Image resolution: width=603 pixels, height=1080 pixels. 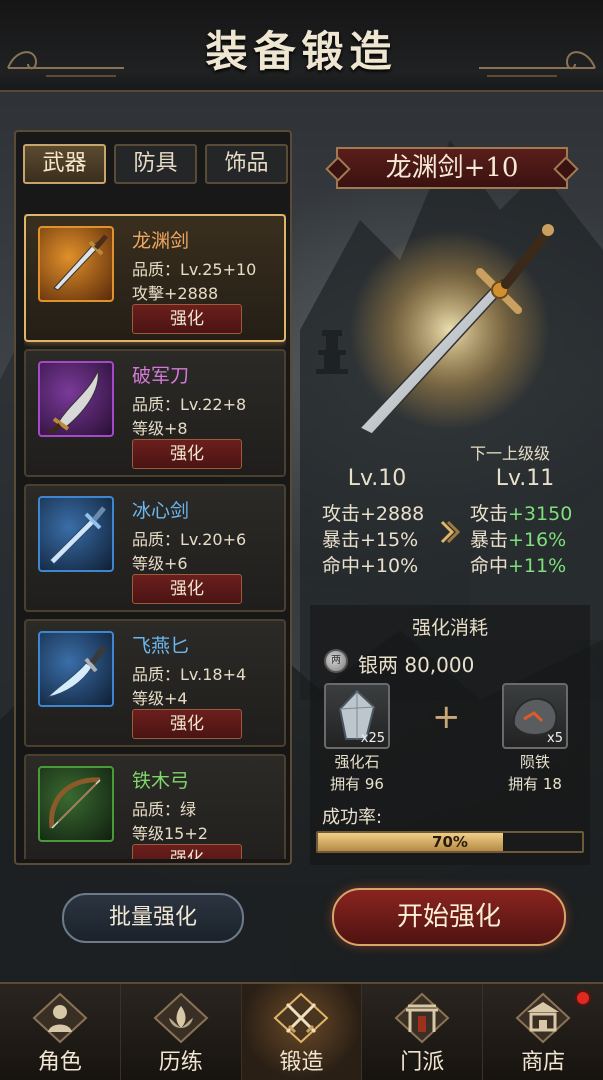 What do you see at coordinates (543, 1018) in the screenshot?
I see `shop-icon` at bounding box center [543, 1018].